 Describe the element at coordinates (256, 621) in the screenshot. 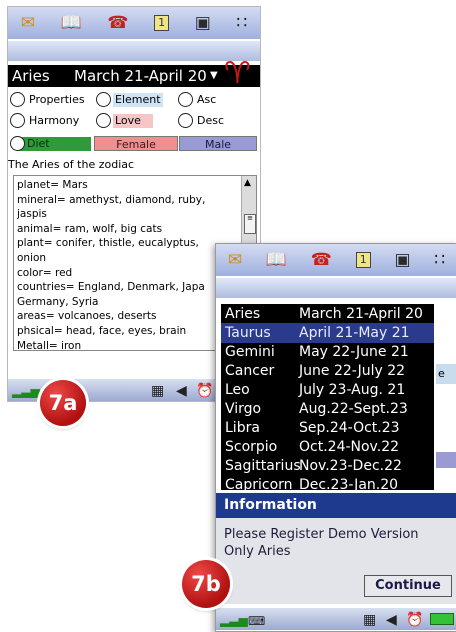

I see `keyboard-icon: ⌨` at that location.